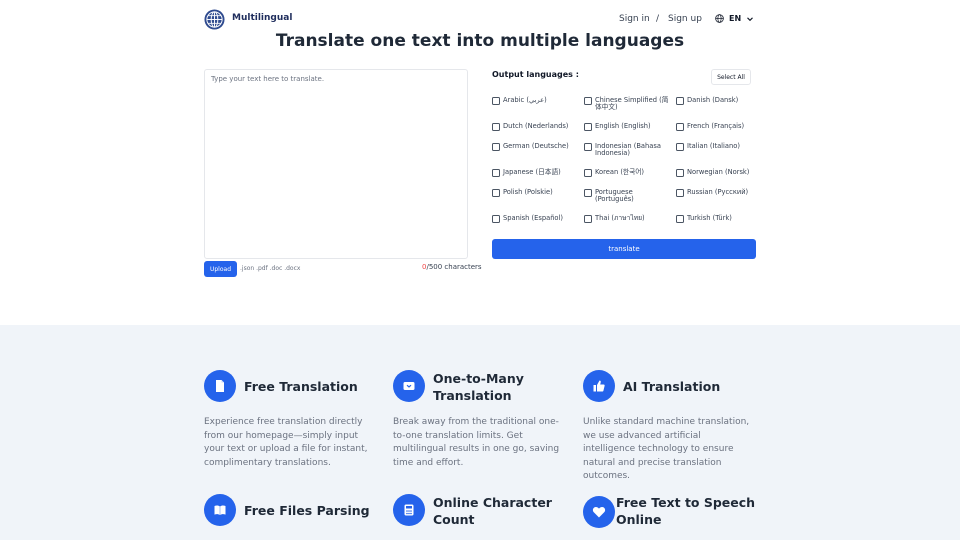 The height and width of the screenshot is (540, 960). Describe the element at coordinates (301, 386) in the screenshot. I see `feature-title: Free Translation` at that location.